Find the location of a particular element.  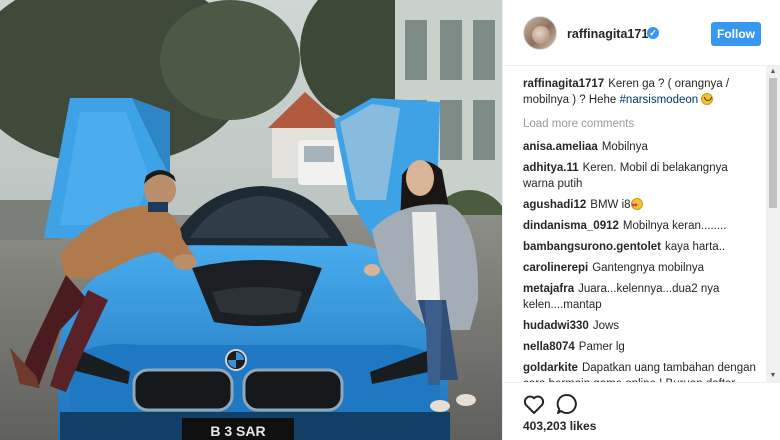

comment-text: Gantengnya mobilnya is located at coordinates (648, 268).